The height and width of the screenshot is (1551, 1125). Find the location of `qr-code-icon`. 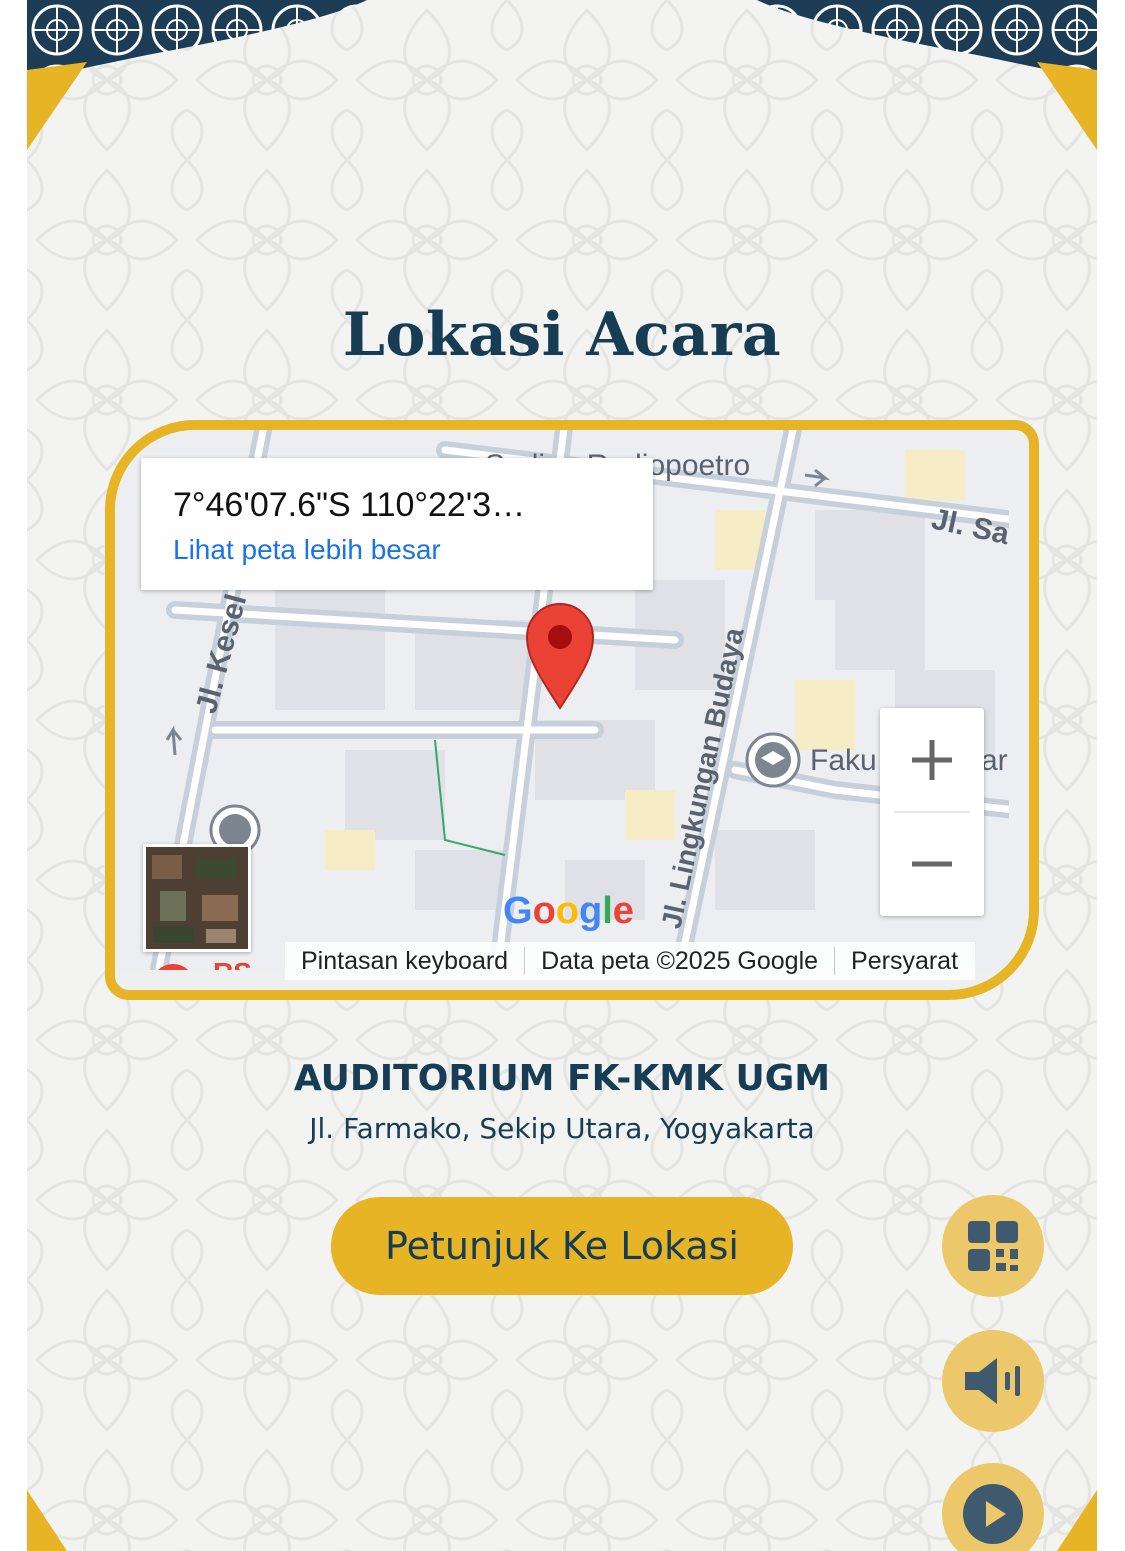

qr-code-icon is located at coordinates (993, 1246).